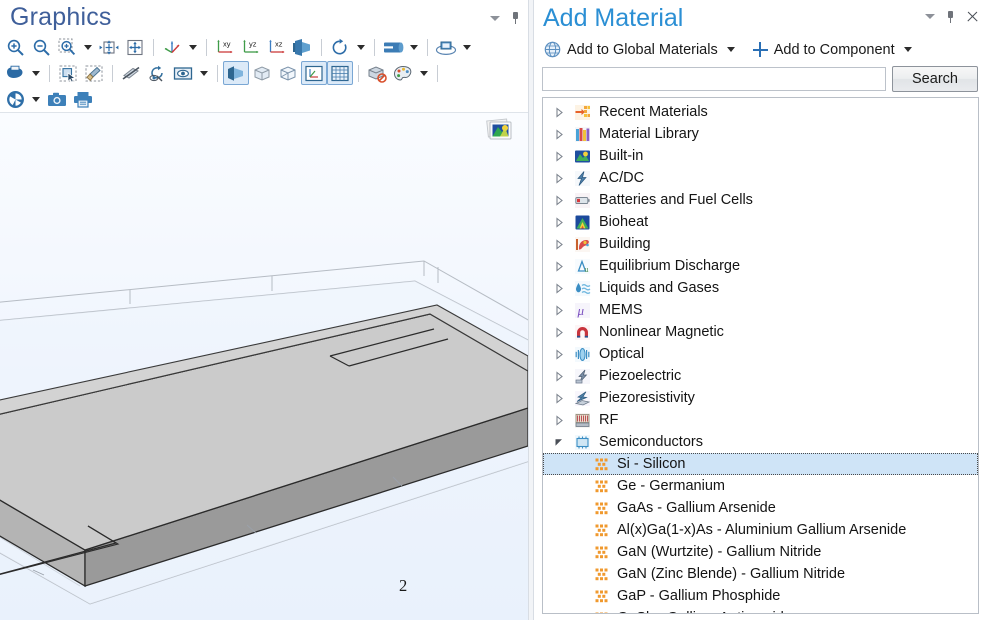 The image size is (988, 620). Describe the element at coordinates (15, 73) in the screenshot. I see `print-preview-icon` at that location.